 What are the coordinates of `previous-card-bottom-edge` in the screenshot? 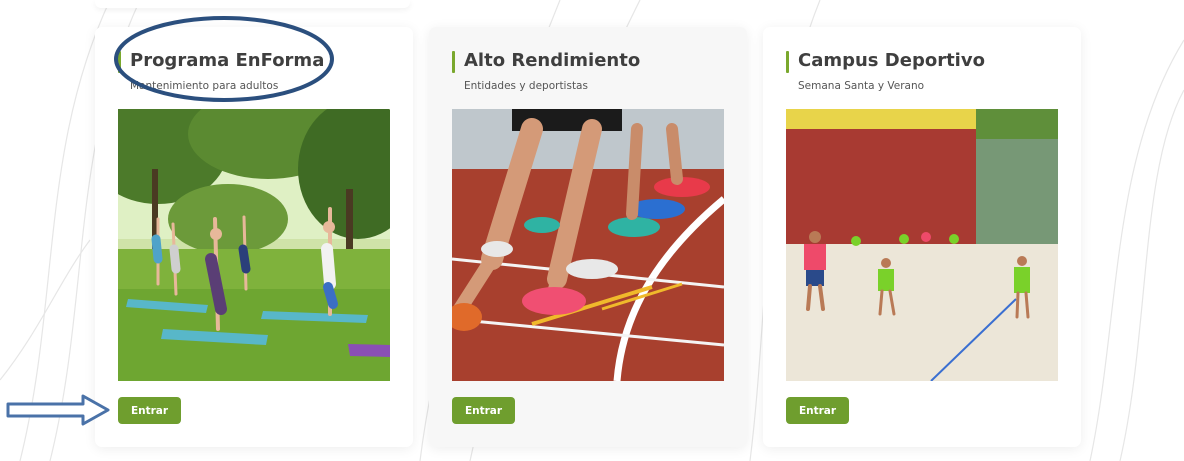 It's located at (252, 4).